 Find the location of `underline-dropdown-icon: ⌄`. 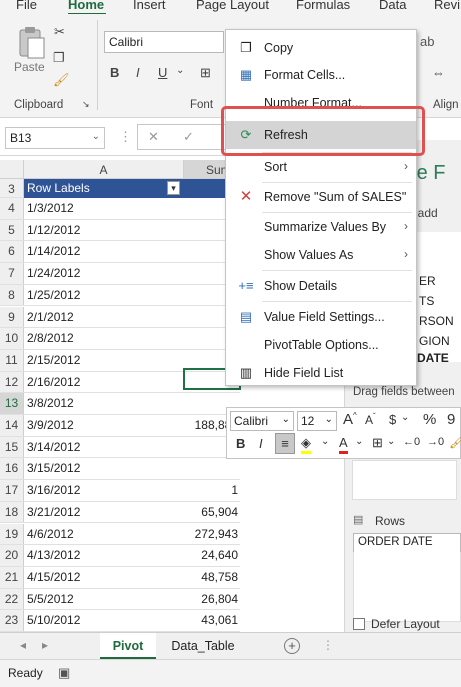

underline-dropdown-icon: ⌄ is located at coordinates (180, 70).